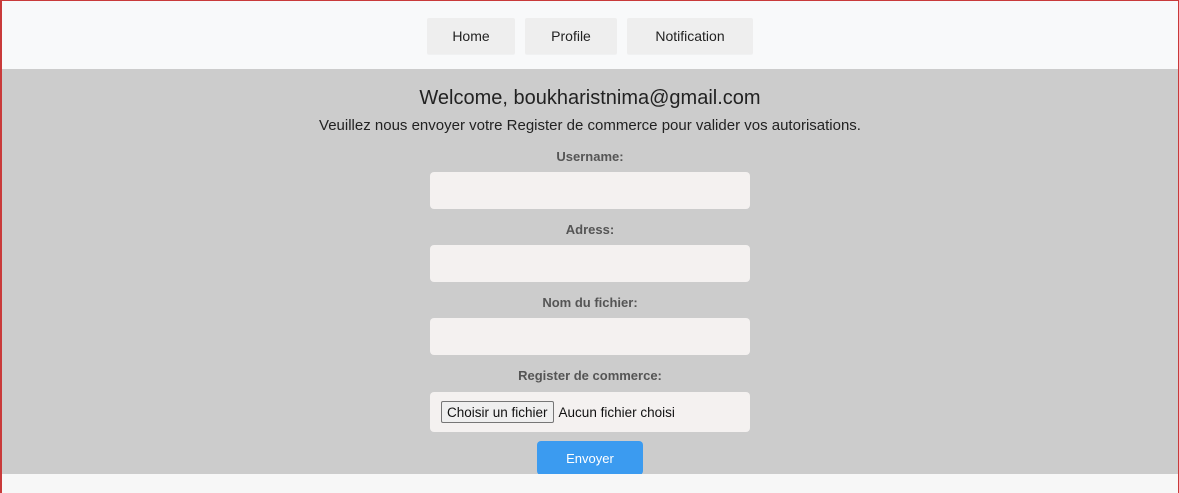 This screenshot has height=493, width=1179. What do you see at coordinates (471, 36) in the screenshot?
I see `nav-home-button: Home` at bounding box center [471, 36].